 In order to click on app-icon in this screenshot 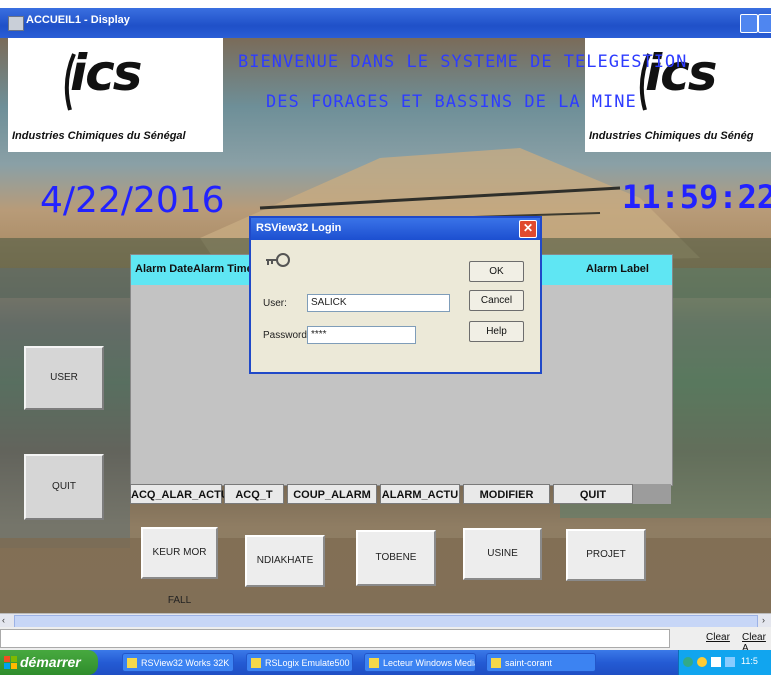, I will do `click(16, 23)`.